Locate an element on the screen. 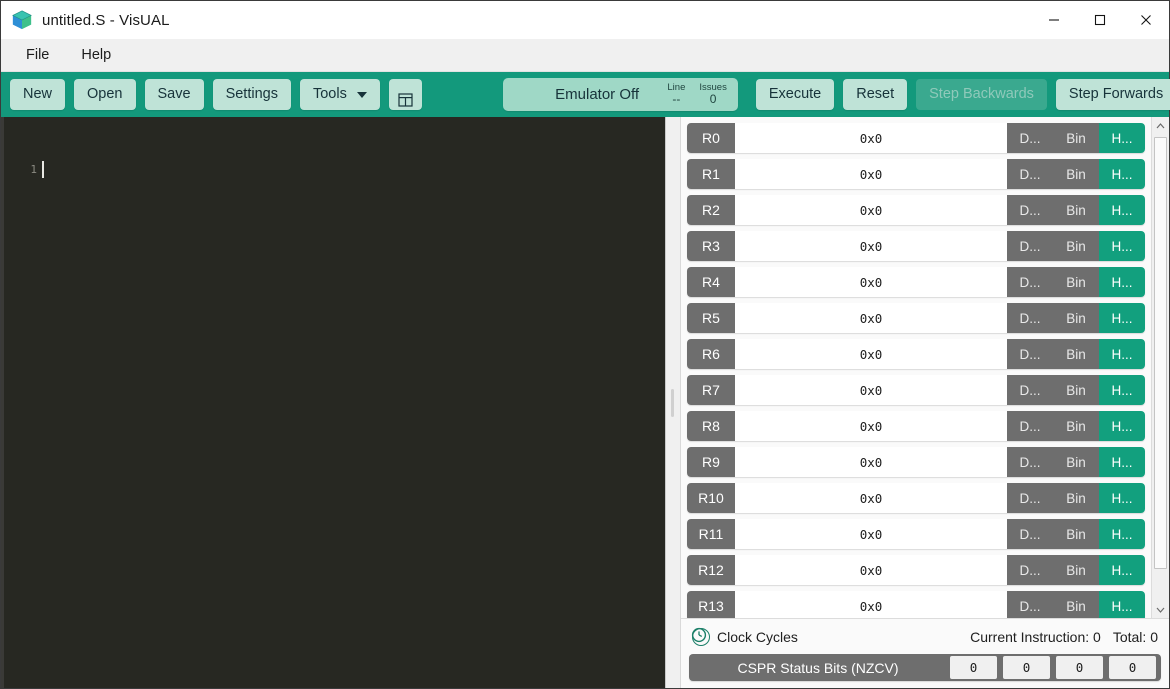  cspr-bit-n: 0 is located at coordinates (973, 667).